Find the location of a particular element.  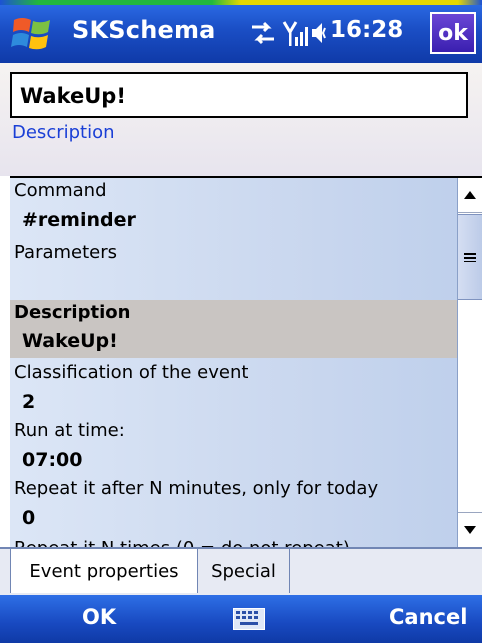

scroll-thumb is located at coordinates (470, 257).